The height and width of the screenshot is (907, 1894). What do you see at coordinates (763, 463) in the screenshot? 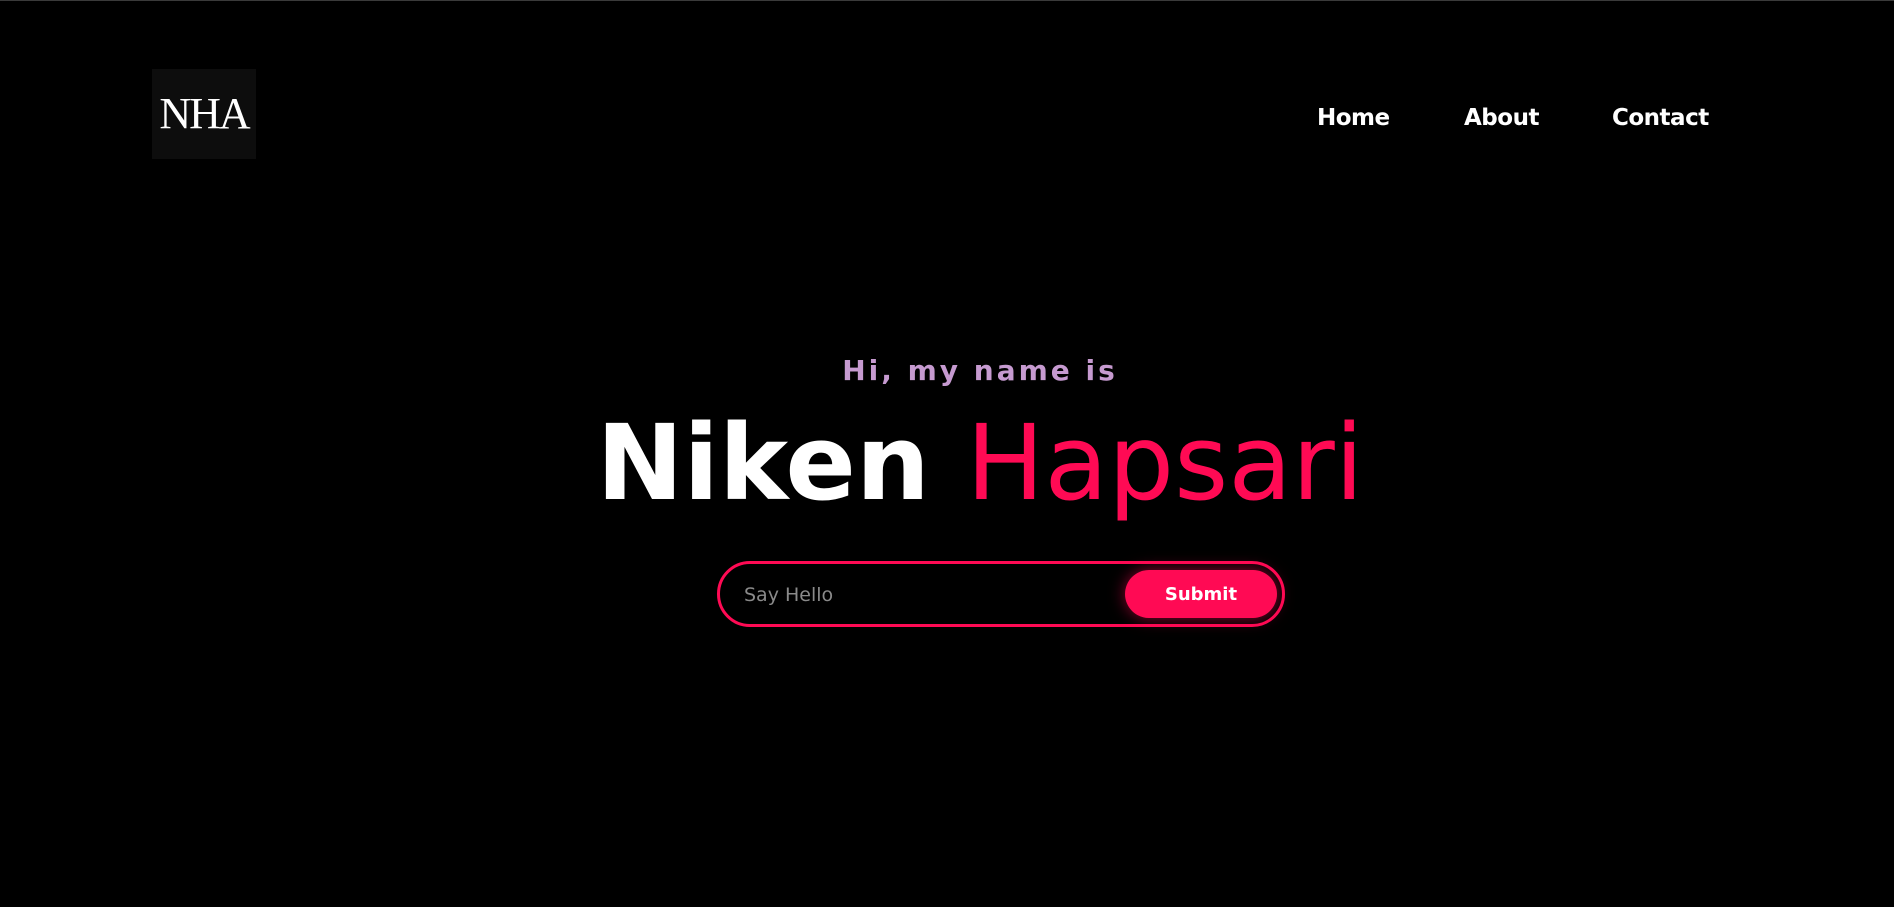
I see `hero-first-name: Niken` at bounding box center [763, 463].